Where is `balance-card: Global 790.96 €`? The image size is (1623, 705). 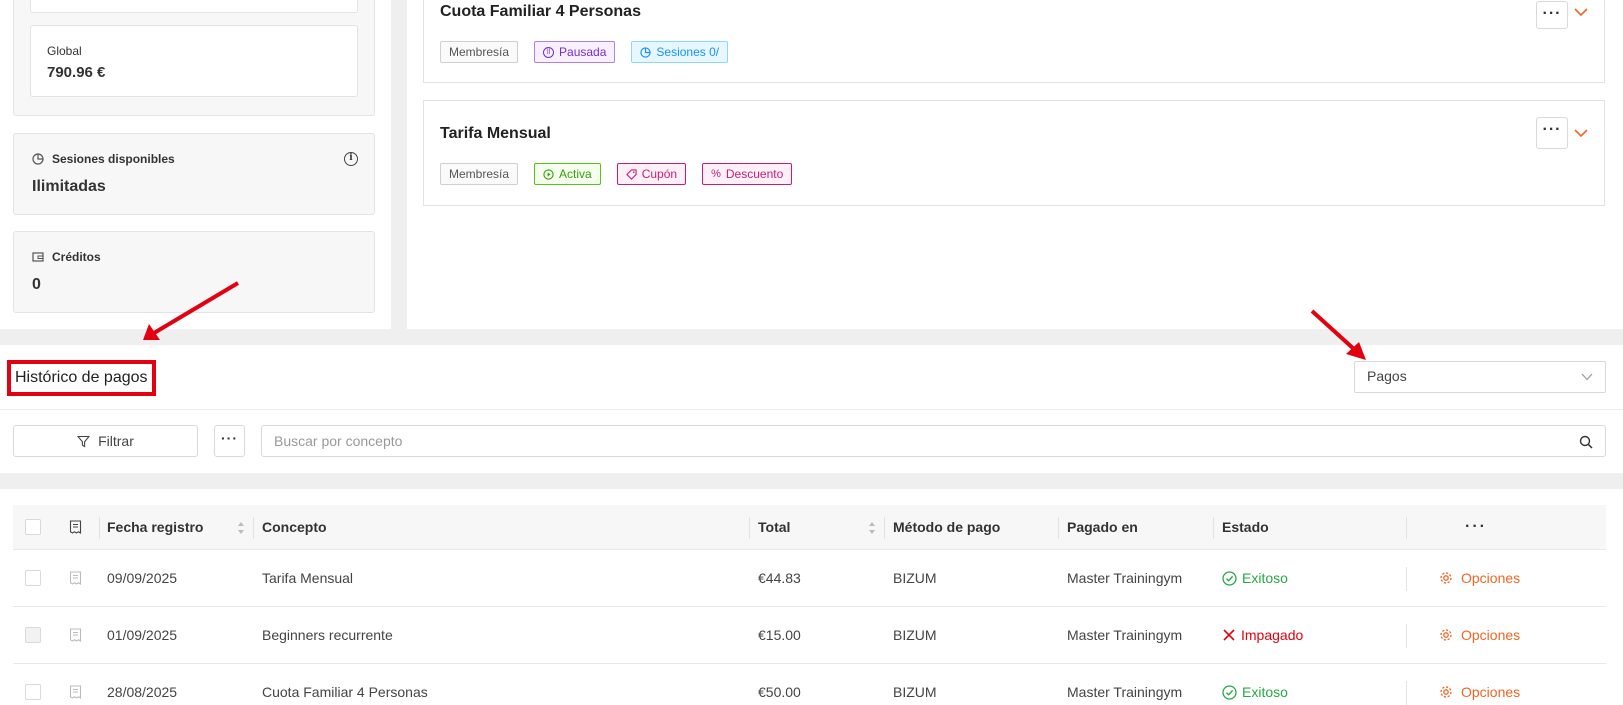 balance-card: Global 790.96 € is located at coordinates (194, 58).